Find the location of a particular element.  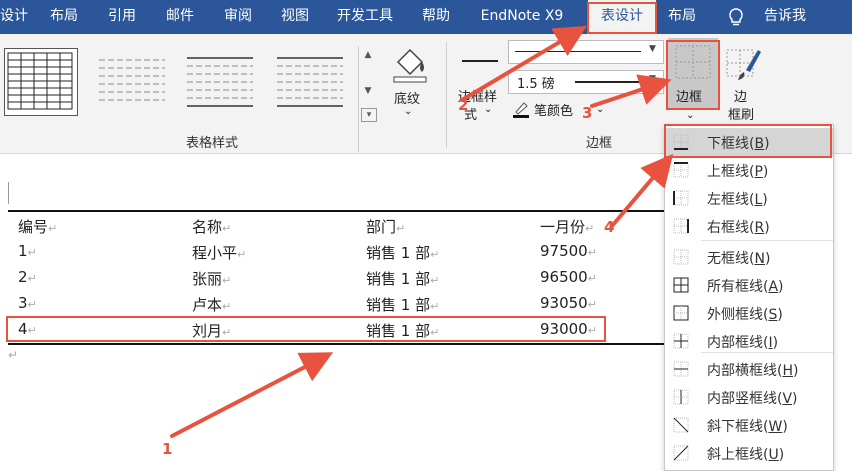

annotation-number-1: 1 is located at coordinates (167, 449).